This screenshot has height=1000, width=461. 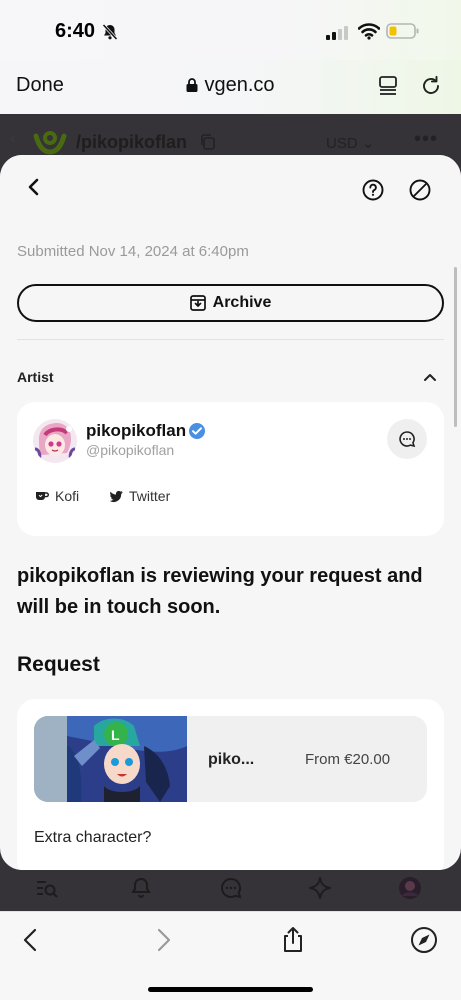 What do you see at coordinates (420, 190) in the screenshot?
I see `block-icon` at bounding box center [420, 190].